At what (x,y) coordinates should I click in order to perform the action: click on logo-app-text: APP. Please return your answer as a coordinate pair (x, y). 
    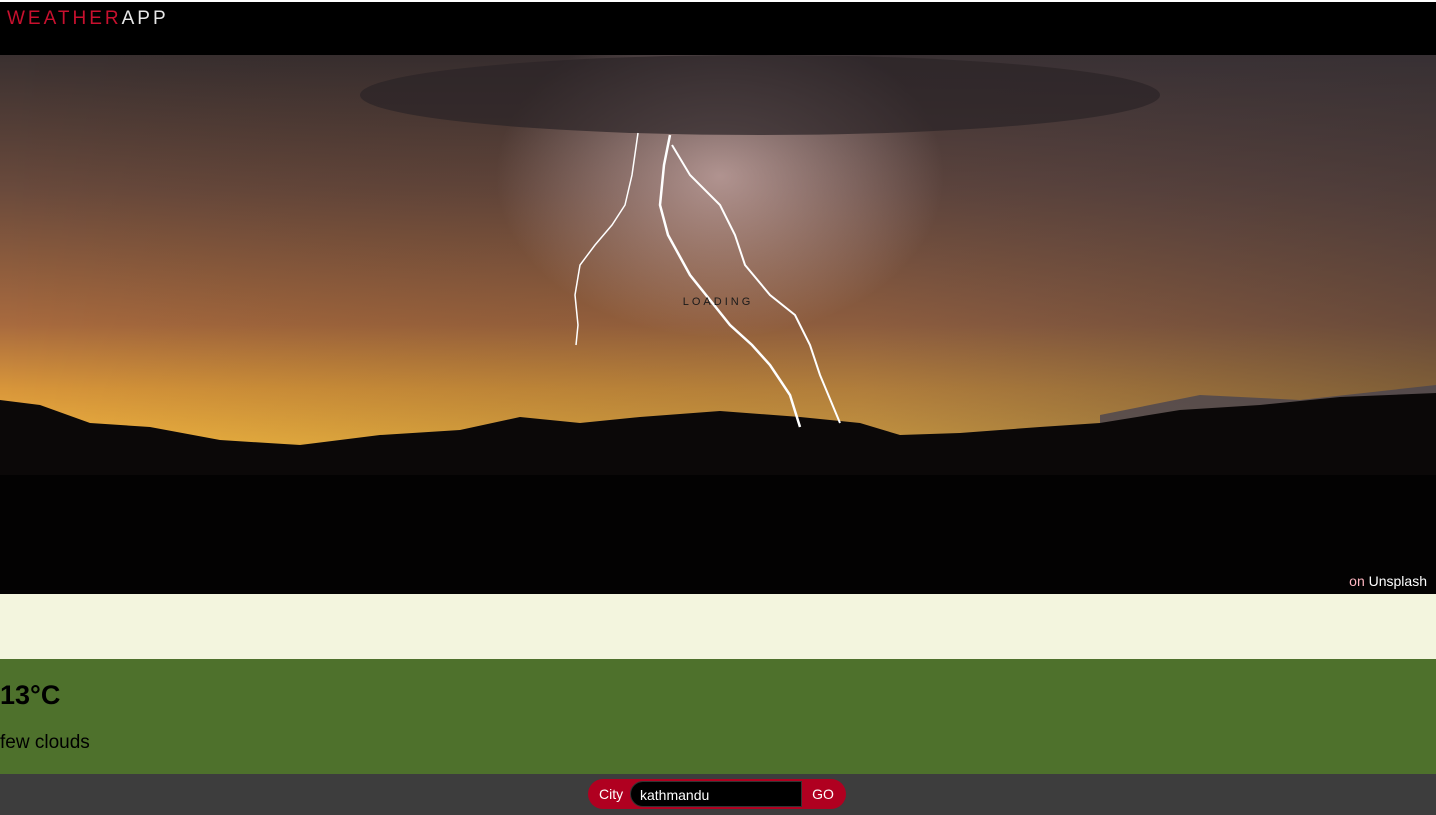
    Looking at the image, I should click on (145, 18).